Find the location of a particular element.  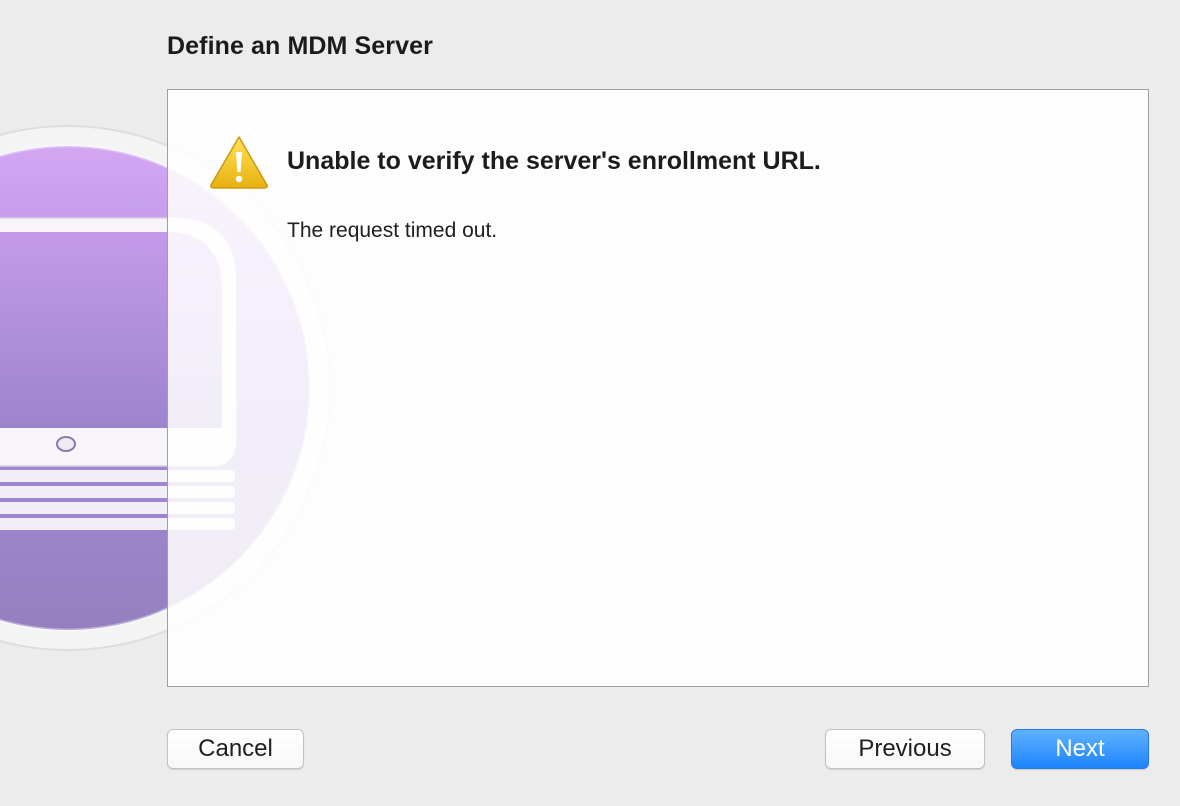

page-title: Define an MDM Server is located at coordinates (300, 46).